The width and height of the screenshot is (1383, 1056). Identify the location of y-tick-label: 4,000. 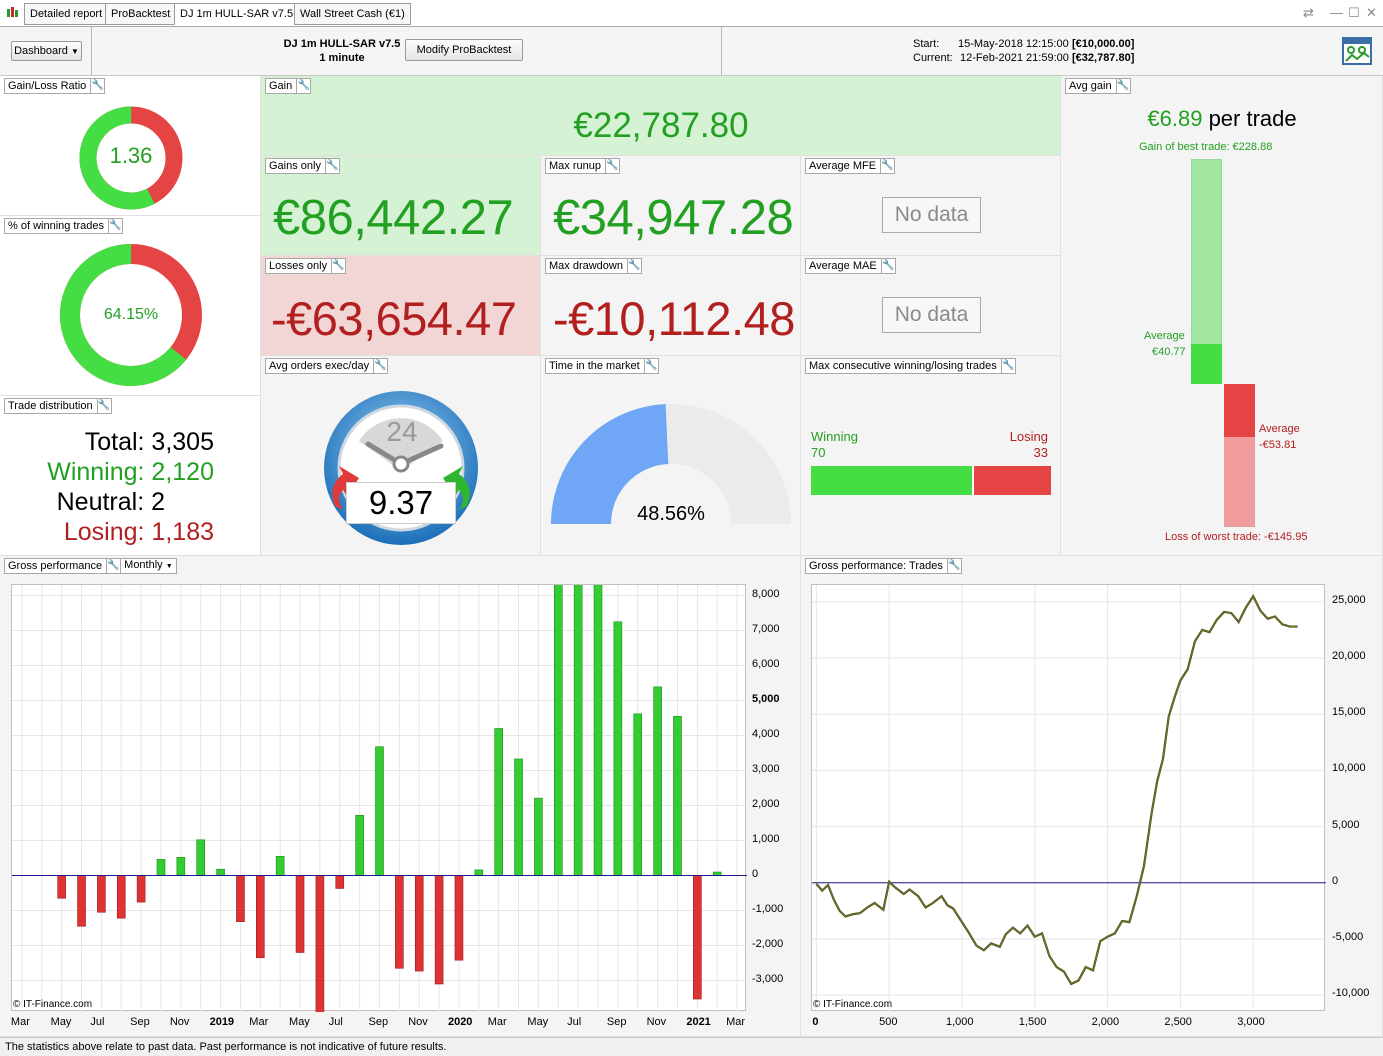
(766, 733).